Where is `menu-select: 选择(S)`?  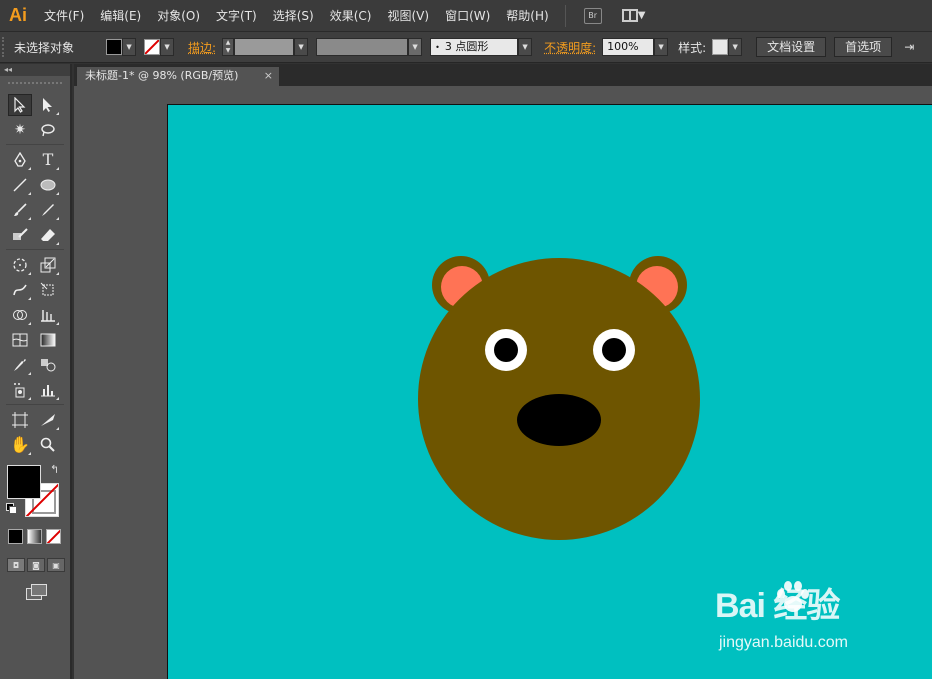
menu-select: 选择(S) is located at coordinates (293, 16).